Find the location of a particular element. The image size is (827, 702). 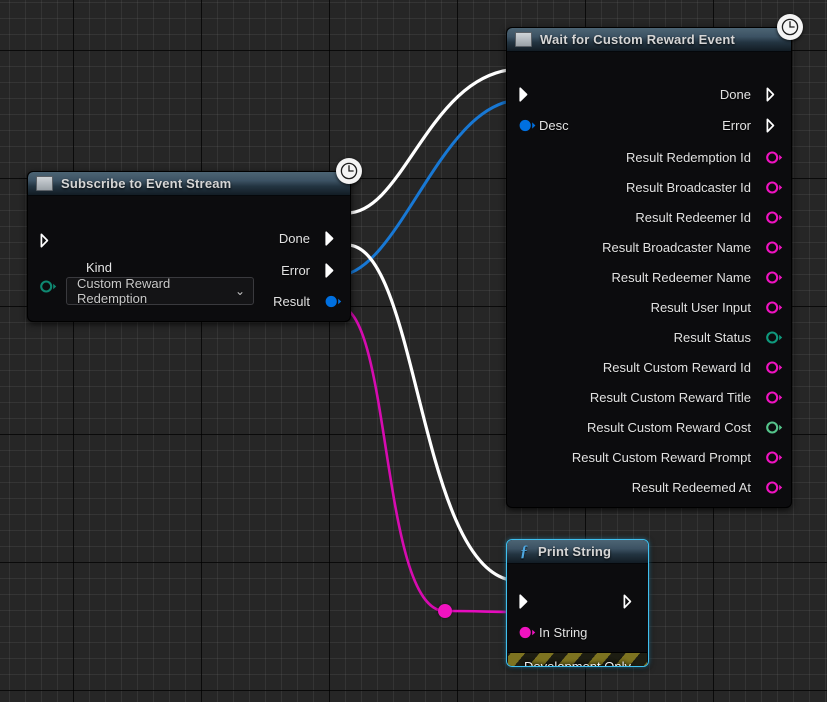

node-header: Wait for Custom Reward Event is located at coordinates (649, 40).